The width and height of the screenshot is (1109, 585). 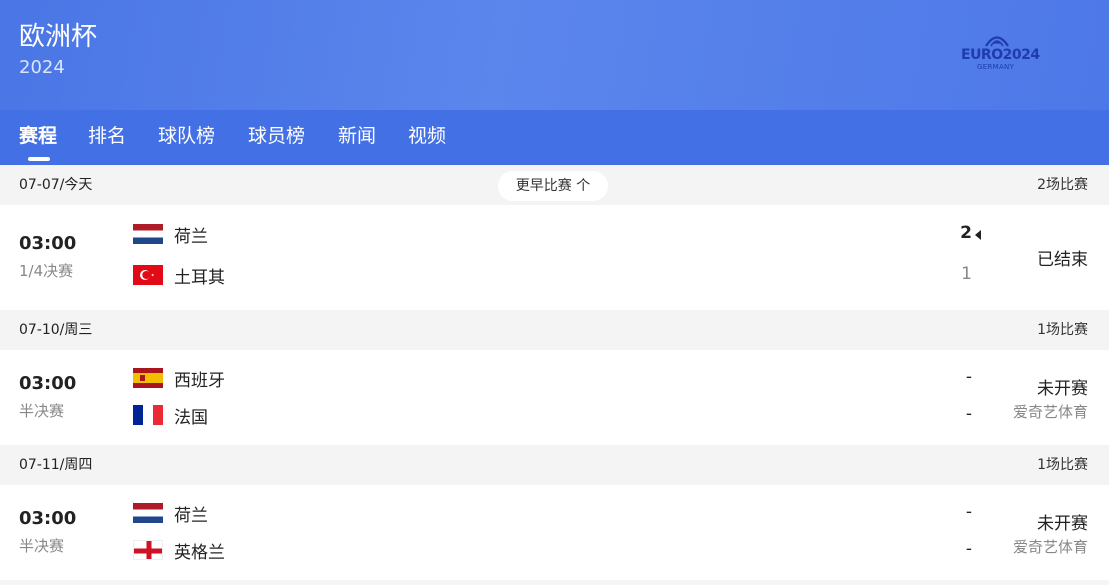 What do you see at coordinates (148, 415) in the screenshot?
I see `france-flag-icon` at bounding box center [148, 415].